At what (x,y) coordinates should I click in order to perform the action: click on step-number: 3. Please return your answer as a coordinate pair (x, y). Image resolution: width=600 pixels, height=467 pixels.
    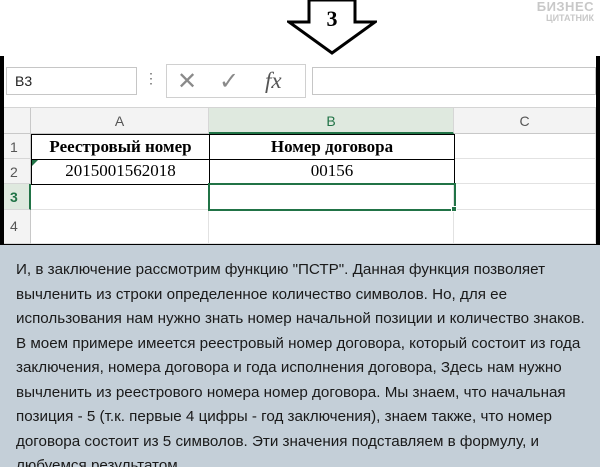
    Looking at the image, I should click on (332, 18).